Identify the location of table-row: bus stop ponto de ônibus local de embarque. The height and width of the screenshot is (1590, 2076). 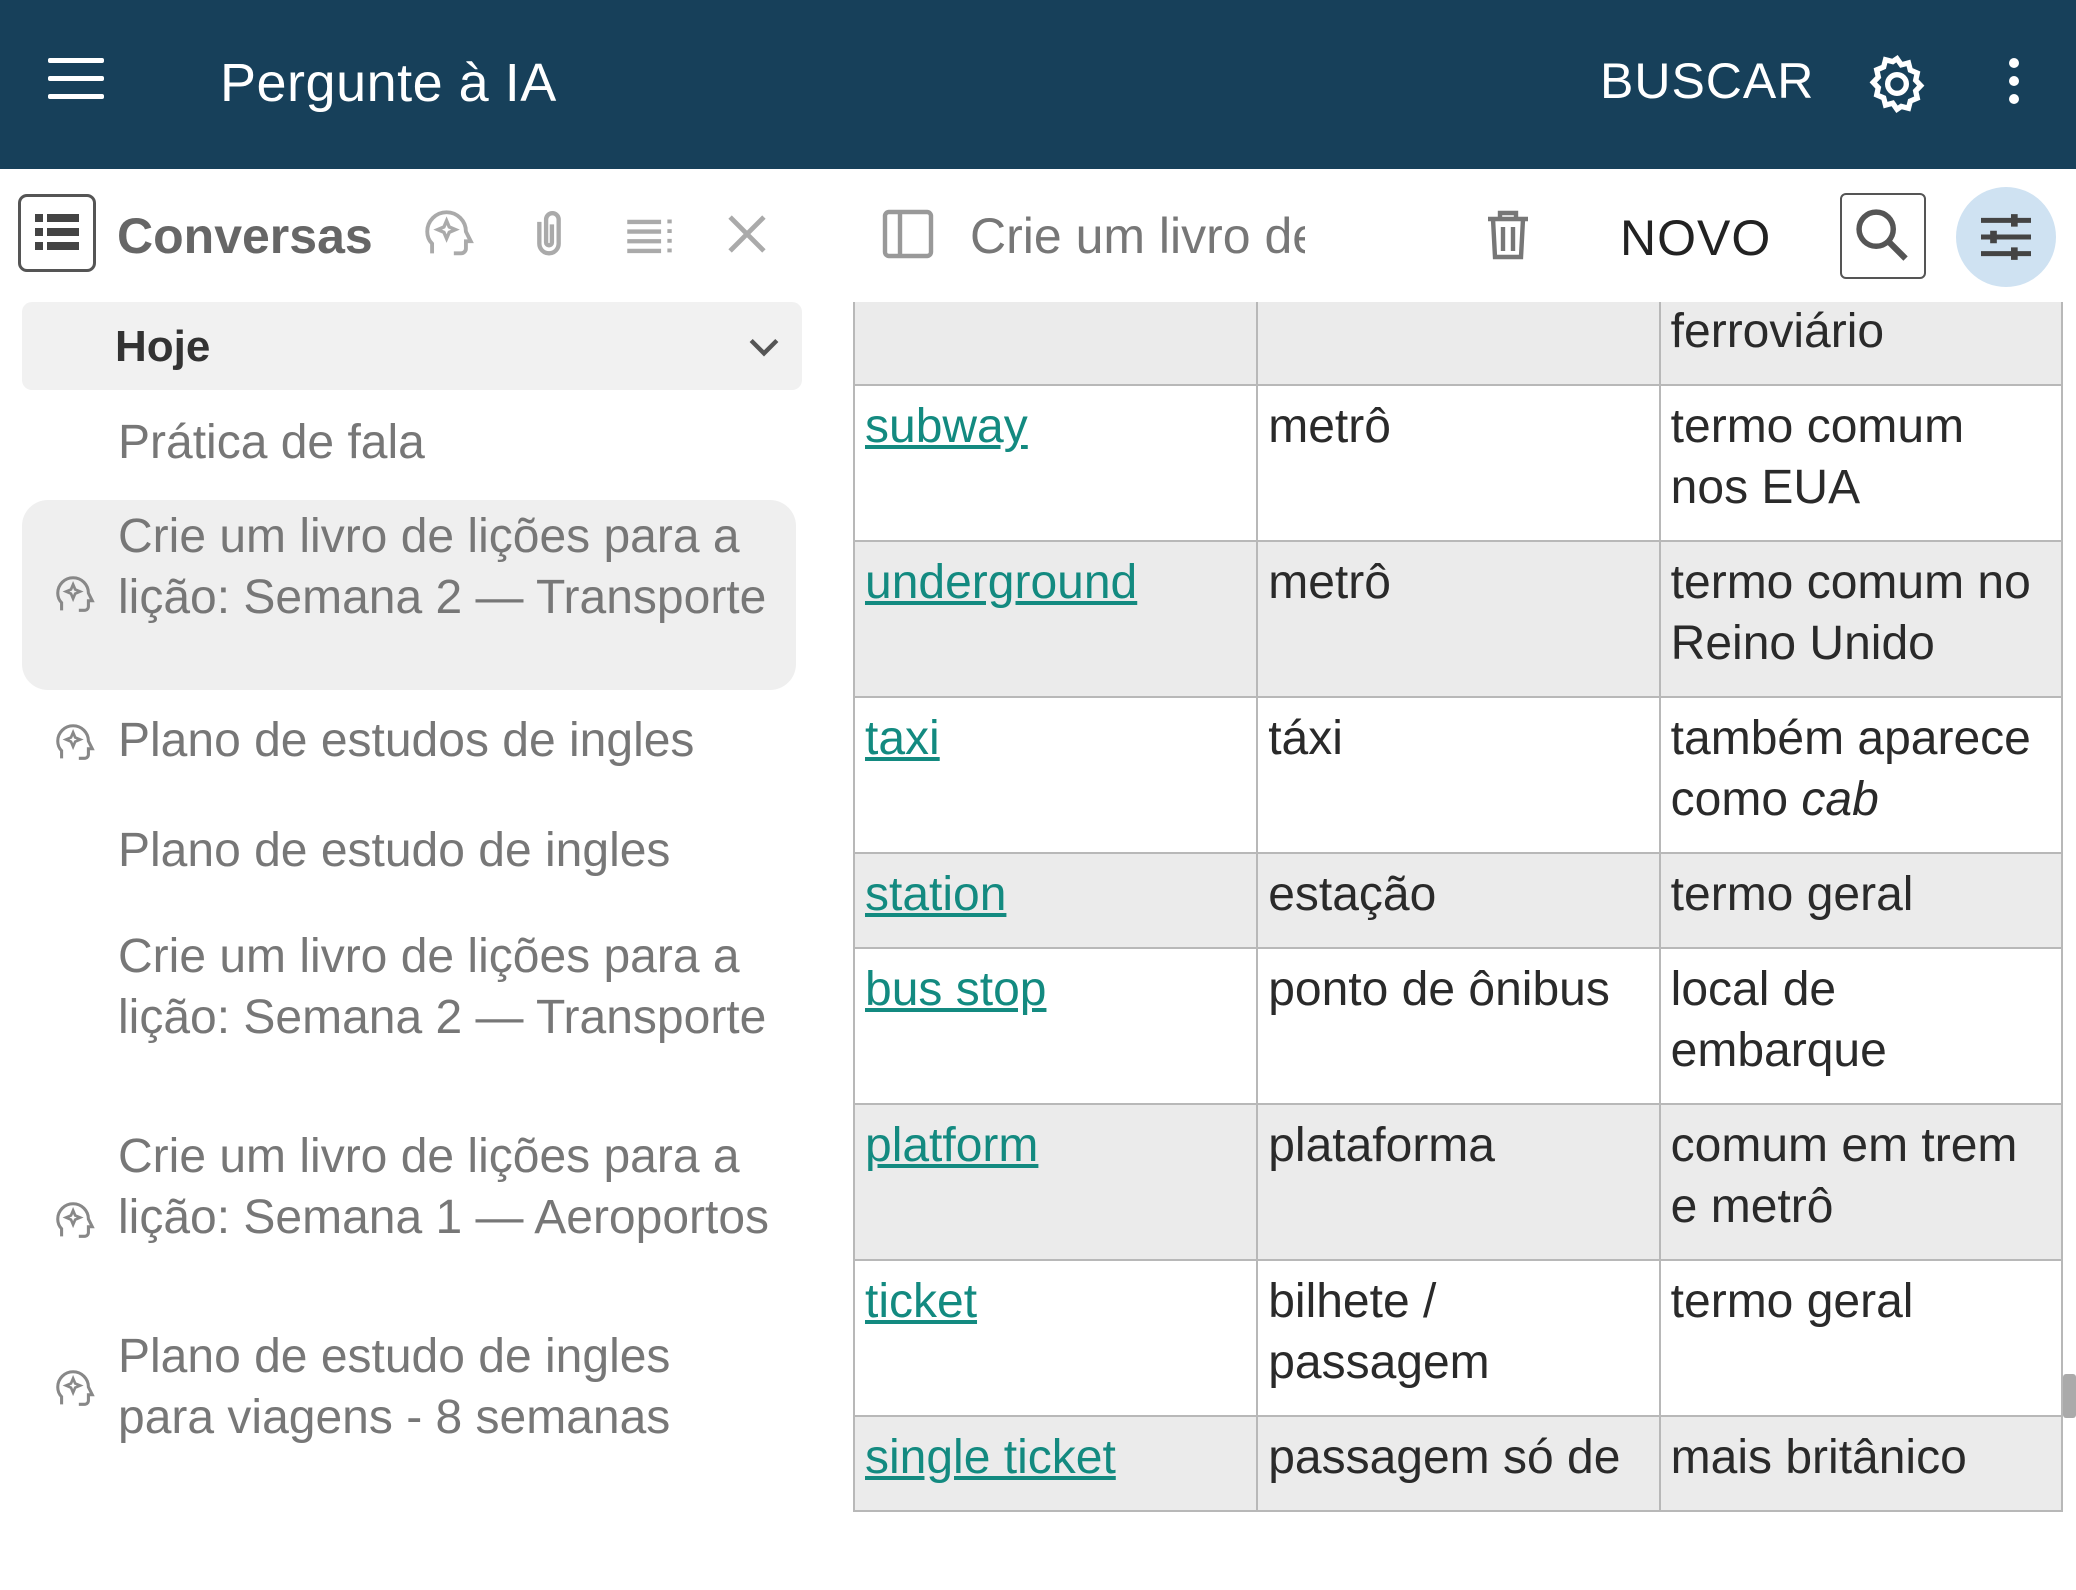
(1458, 1026).